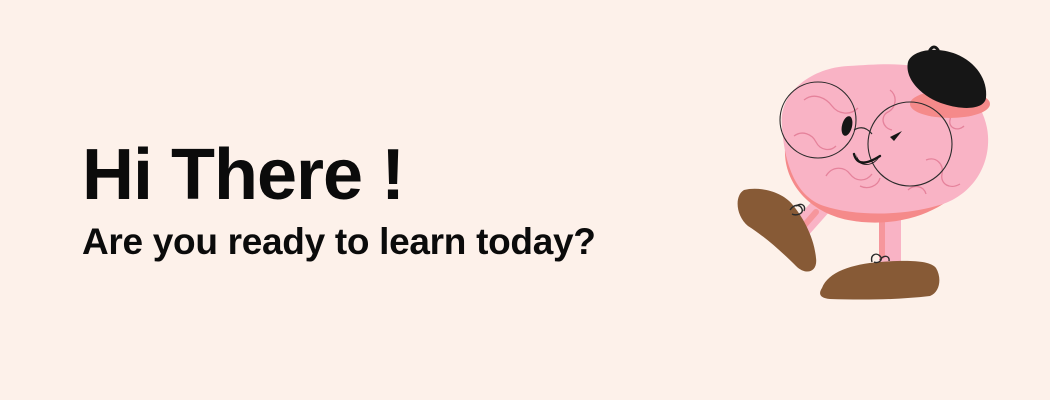 The width and height of the screenshot is (1050, 400). I want to click on greeting-headline: Hi There !, so click(243, 175).